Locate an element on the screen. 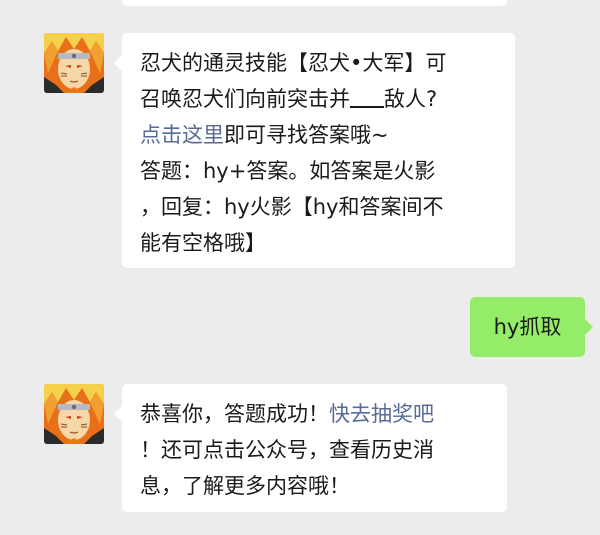 The width and height of the screenshot is (600, 535). message-text: 恭喜你，答题成功！ is located at coordinates (234, 414).